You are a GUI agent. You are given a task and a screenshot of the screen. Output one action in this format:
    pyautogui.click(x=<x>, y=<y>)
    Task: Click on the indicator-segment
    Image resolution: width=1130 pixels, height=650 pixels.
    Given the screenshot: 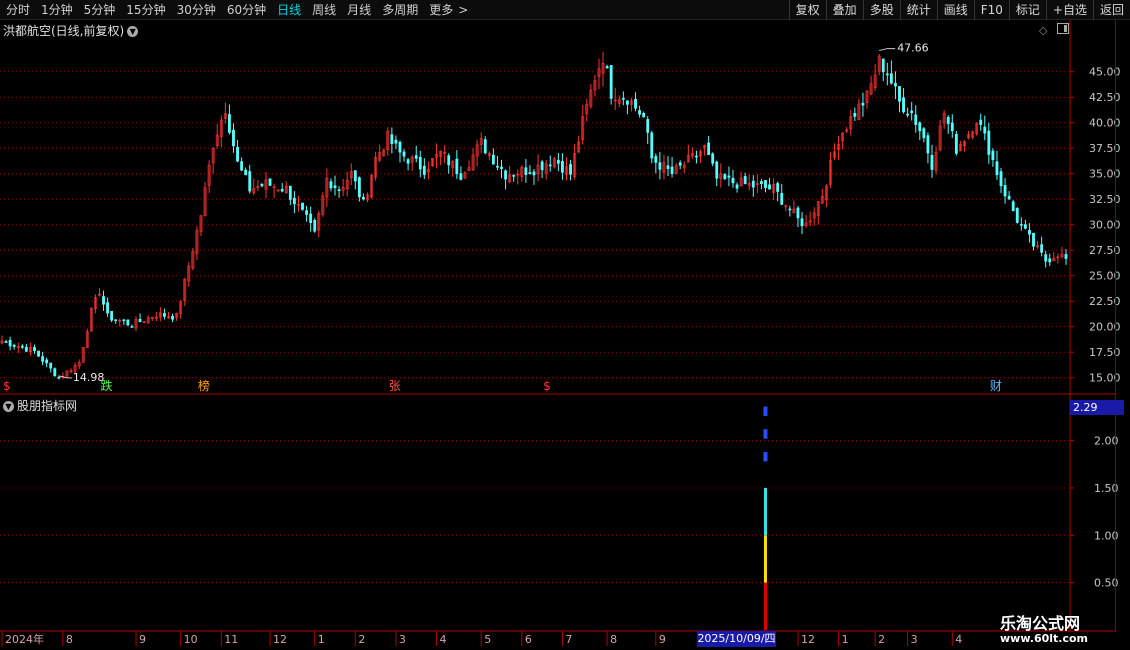 What is the action you would take?
    pyautogui.click(x=765, y=606)
    